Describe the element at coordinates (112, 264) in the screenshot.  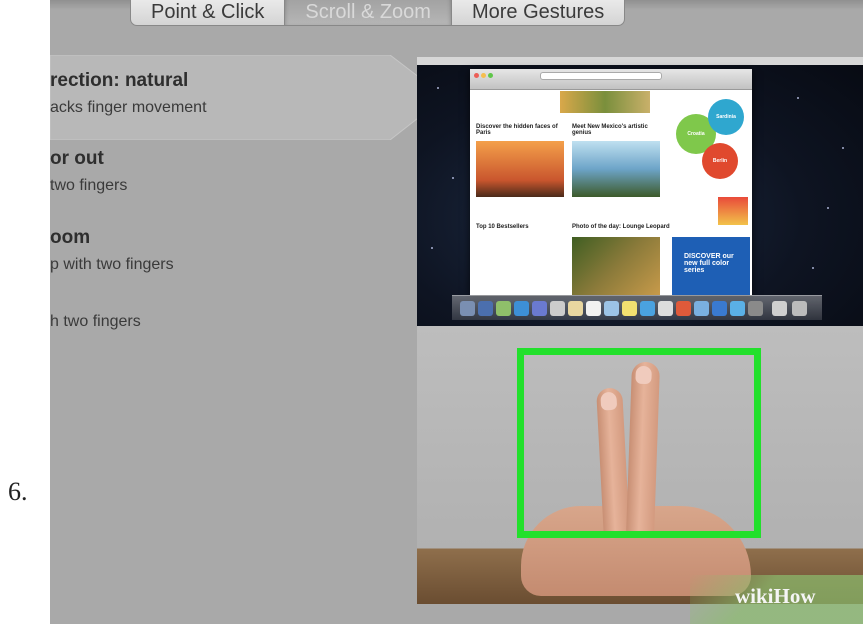
I see `gesture-description: p with two fingers` at that location.